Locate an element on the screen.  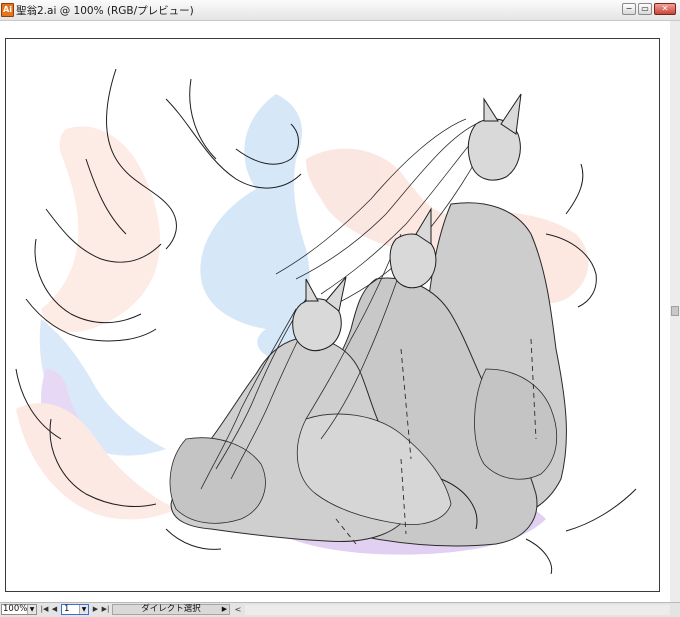
window-title: 聖翁2.ai @ 100% (RGB/プレビュー) is located at coordinates (105, 11).